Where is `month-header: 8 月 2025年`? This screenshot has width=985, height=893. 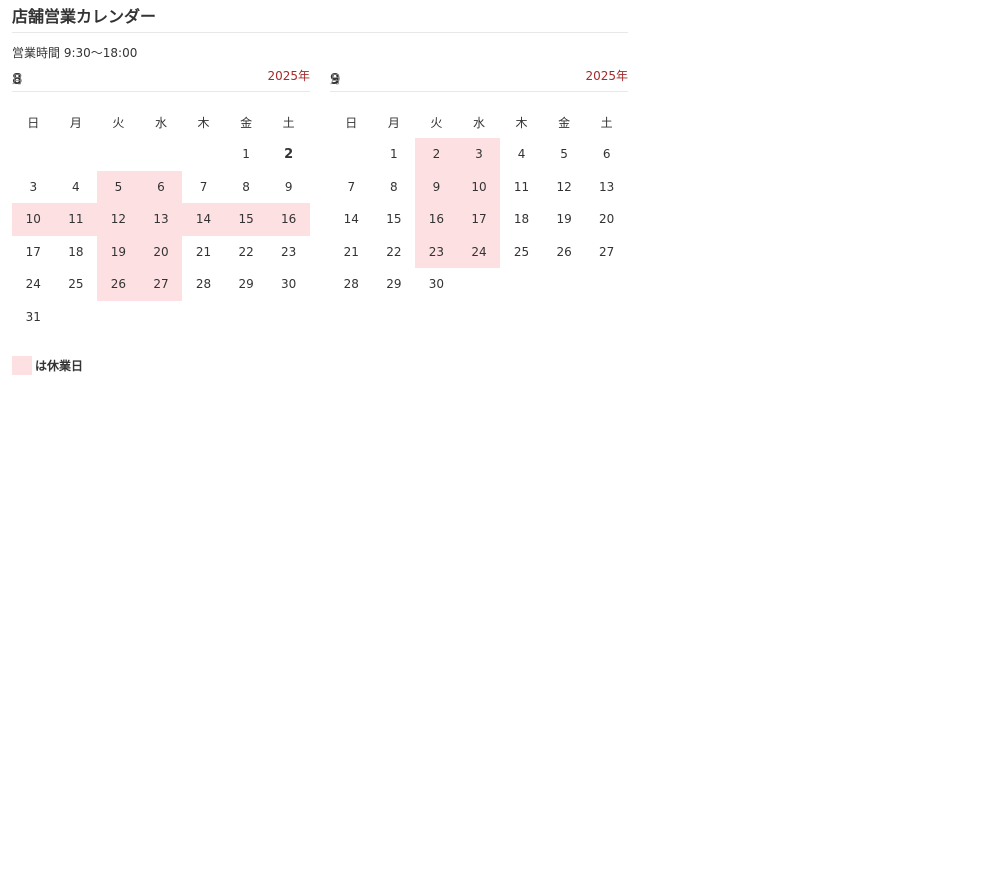 month-header: 8 月 2025年 is located at coordinates (161, 79).